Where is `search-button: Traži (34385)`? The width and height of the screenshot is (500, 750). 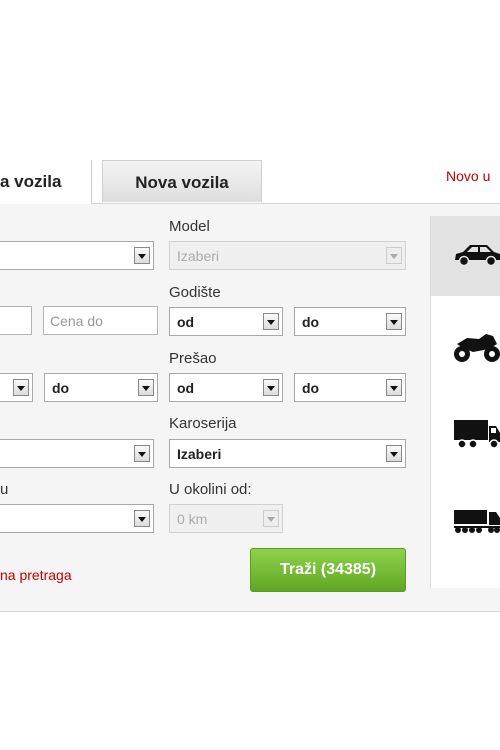 search-button: Traži (34385) is located at coordinates (328, 570).